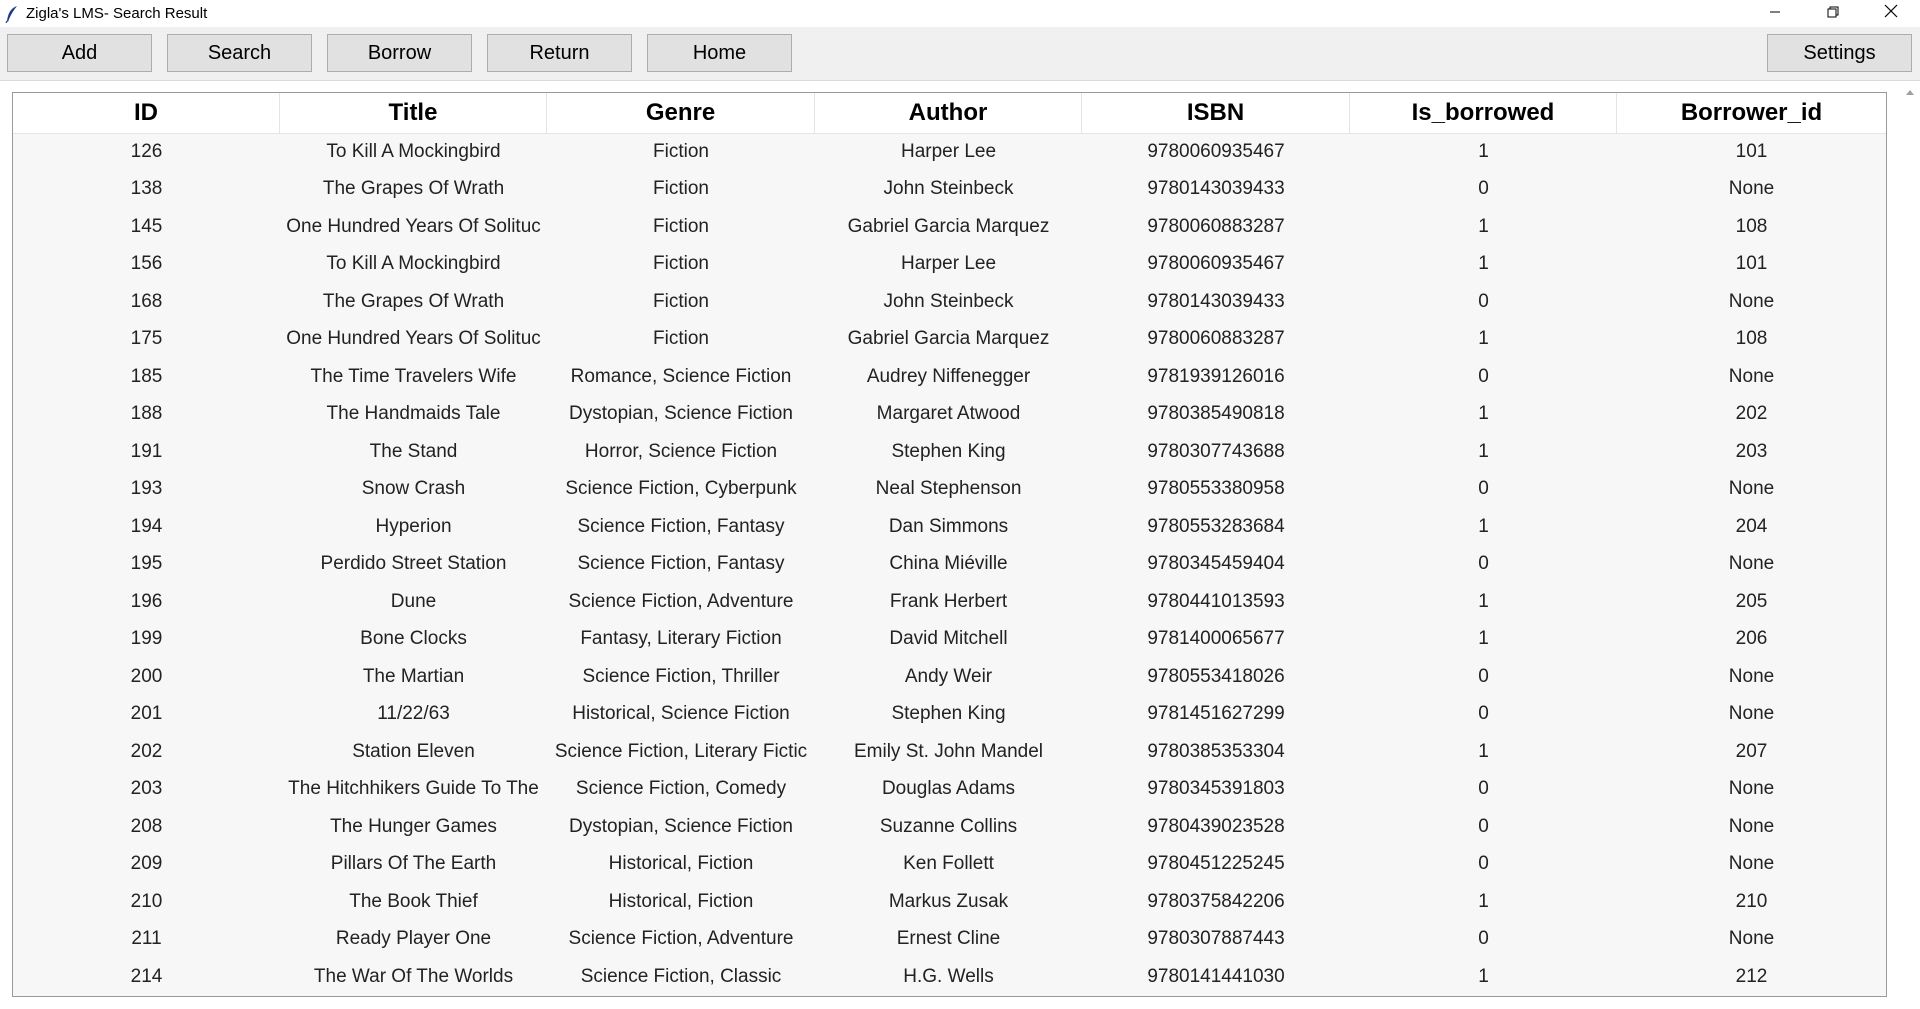 This screenshot has width=1920, height=1009. I want to click on cell-author: Harper Lee, so click(948, 264).